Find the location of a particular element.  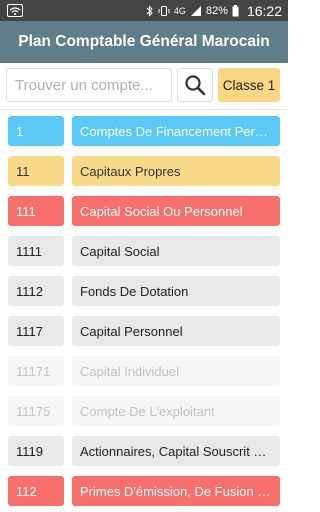

app-title: Plan Comptable Général Marocain is located at coordinates (144, 41).